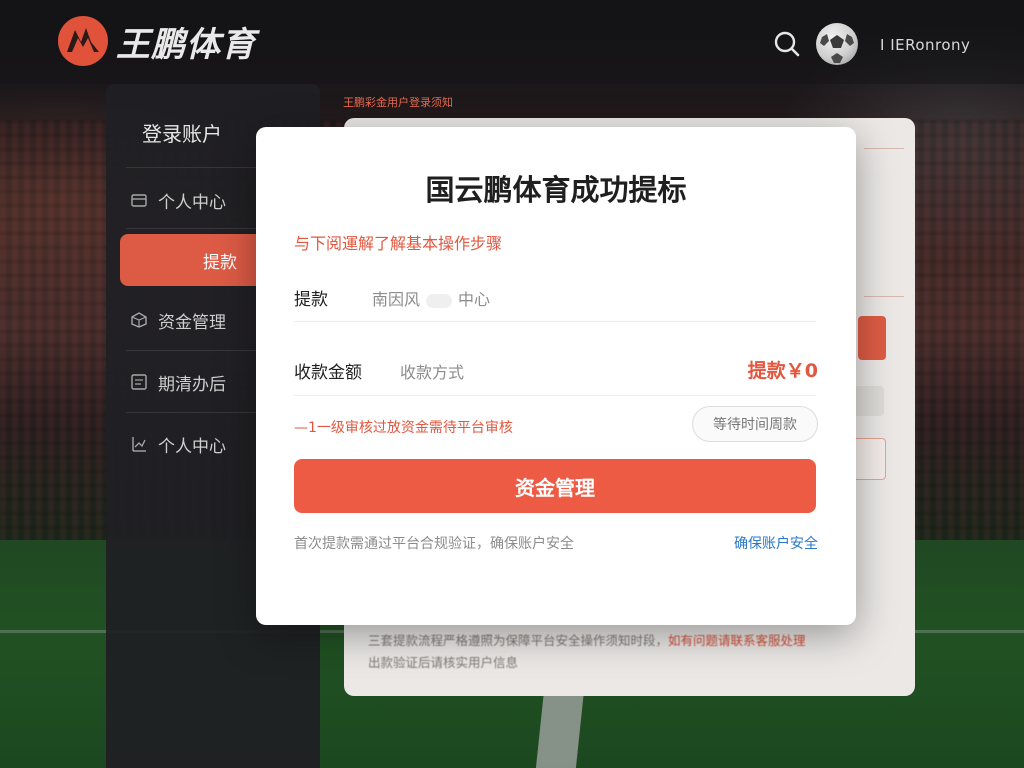  I want to click on footer-note: 首次提款需通过平台合规验证，确保账户安全, so click(434, 544).